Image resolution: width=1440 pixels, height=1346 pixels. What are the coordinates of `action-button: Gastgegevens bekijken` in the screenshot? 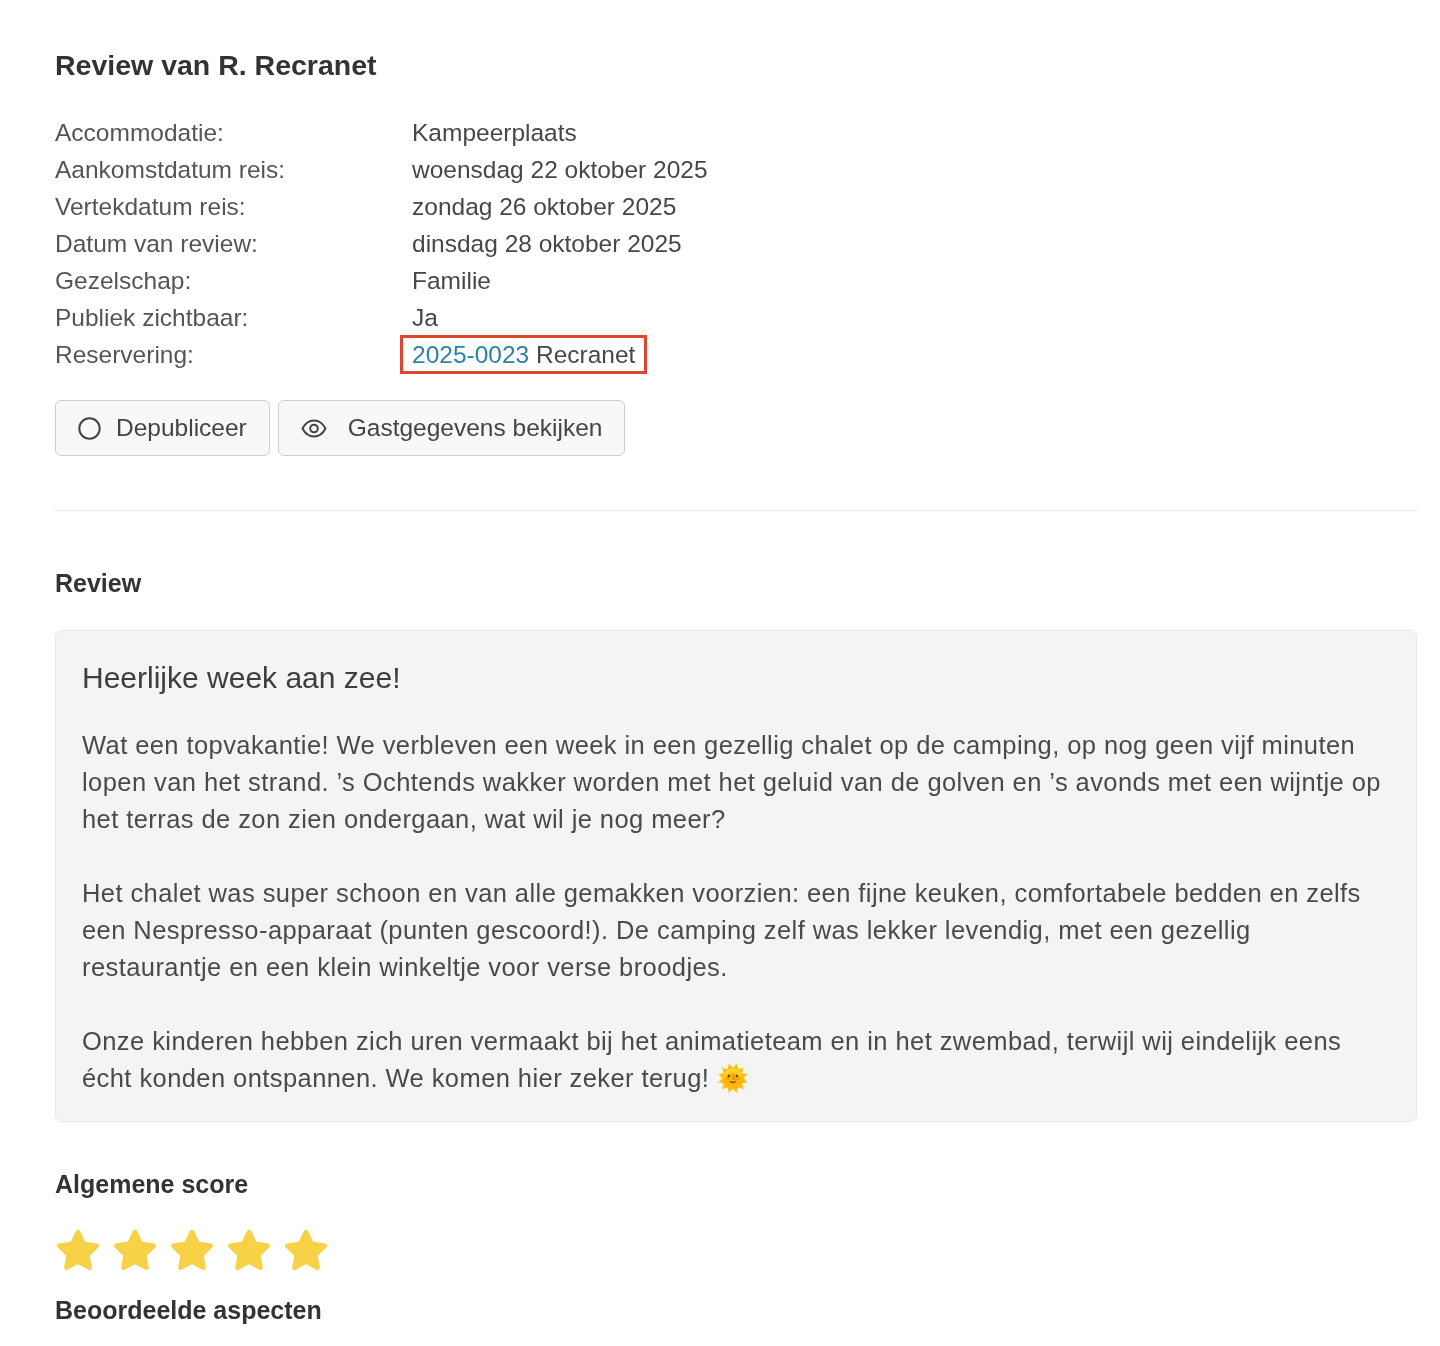 It's located at (451, 428).